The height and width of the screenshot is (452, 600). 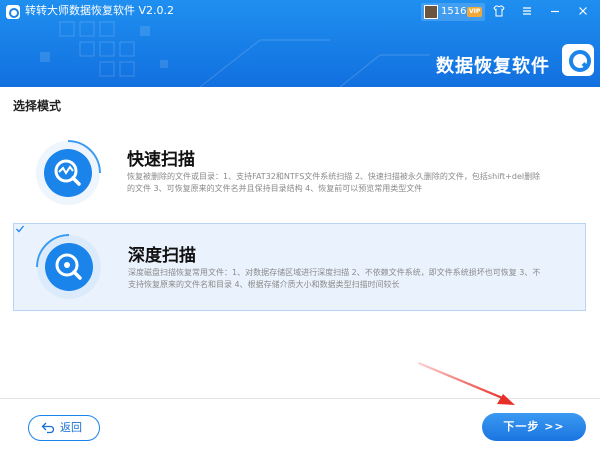 I want to click on section-title: 选择模式, so click(x=37, y=106).